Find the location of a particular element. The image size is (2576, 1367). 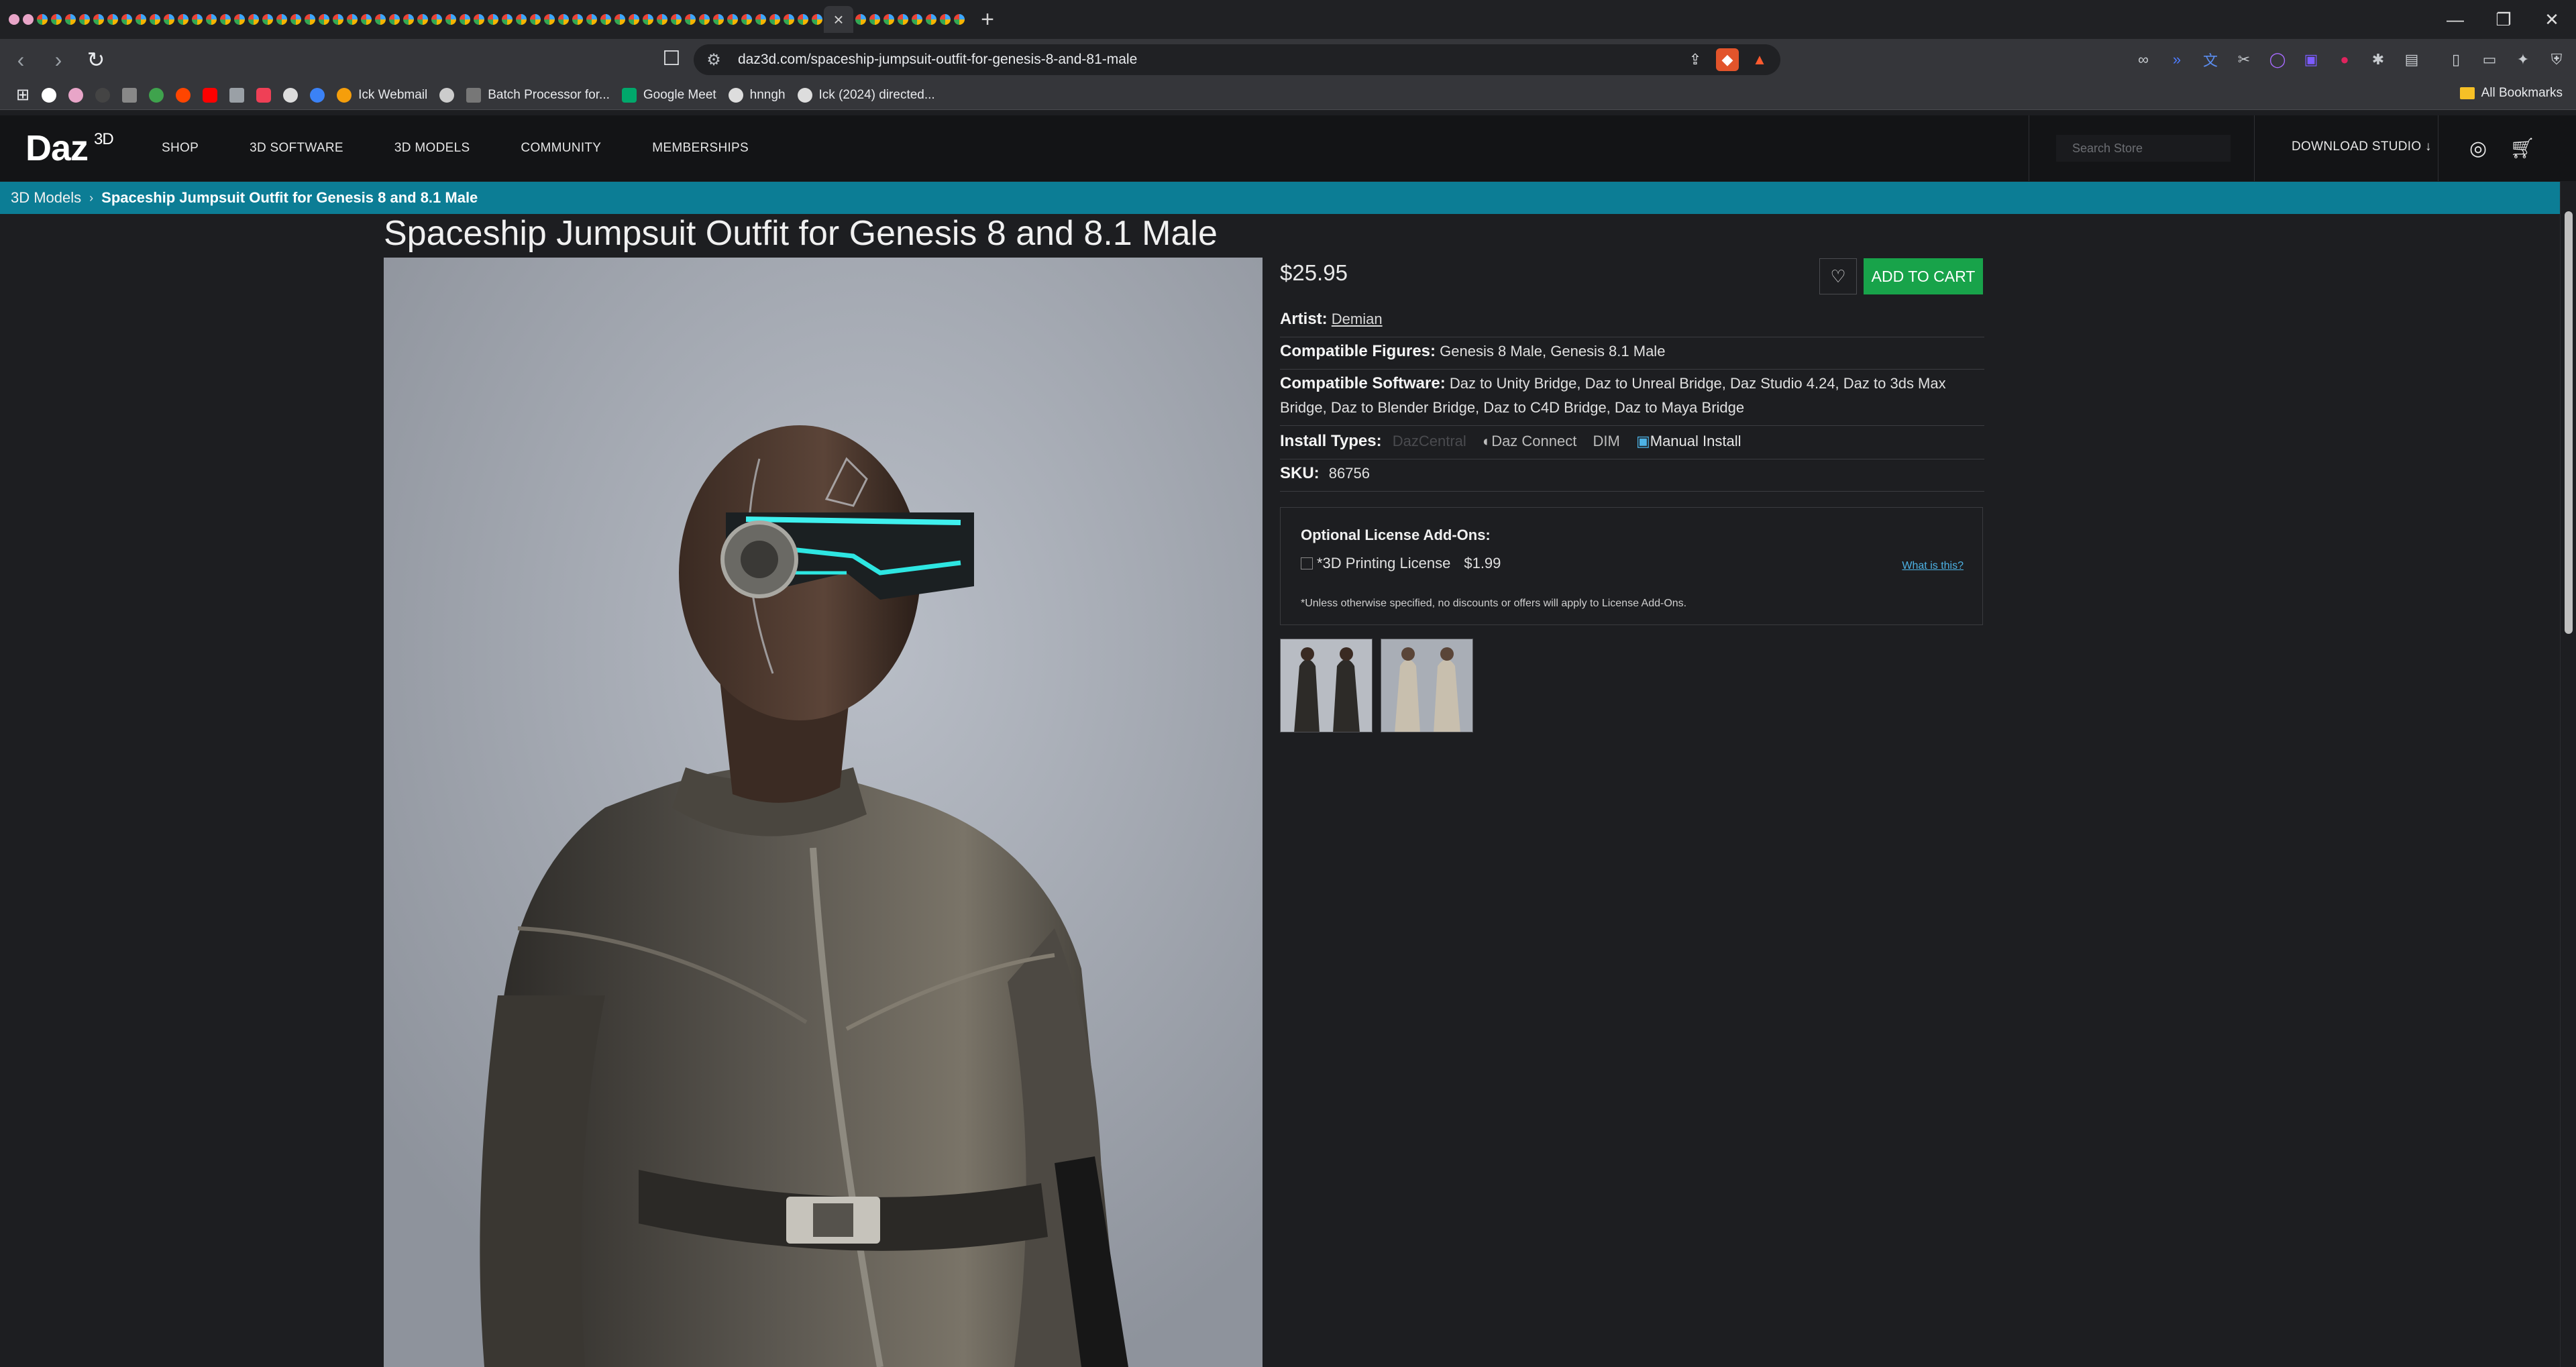

back-button: ‹ is located at coordinates (21, 60).